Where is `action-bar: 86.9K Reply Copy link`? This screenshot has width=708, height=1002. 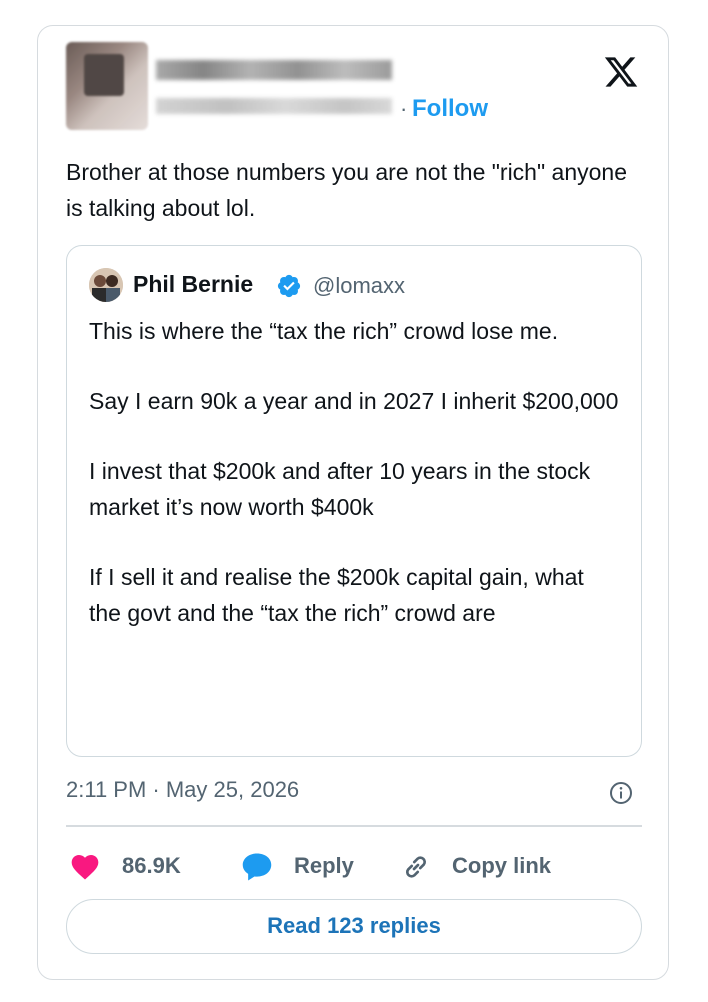 action-bar: 86.9K Reply Copy link is located at coordinates (354, 867).